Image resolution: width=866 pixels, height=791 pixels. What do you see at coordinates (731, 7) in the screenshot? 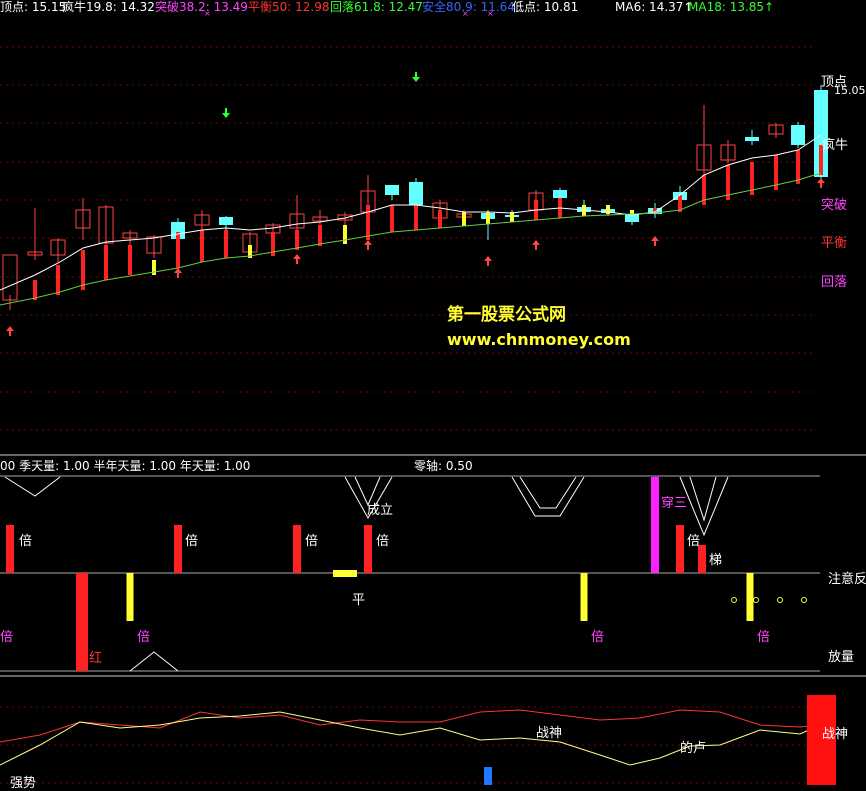
I see `header-ma18-value: MA18: 13.85↑` at bounding box center [731, 7].